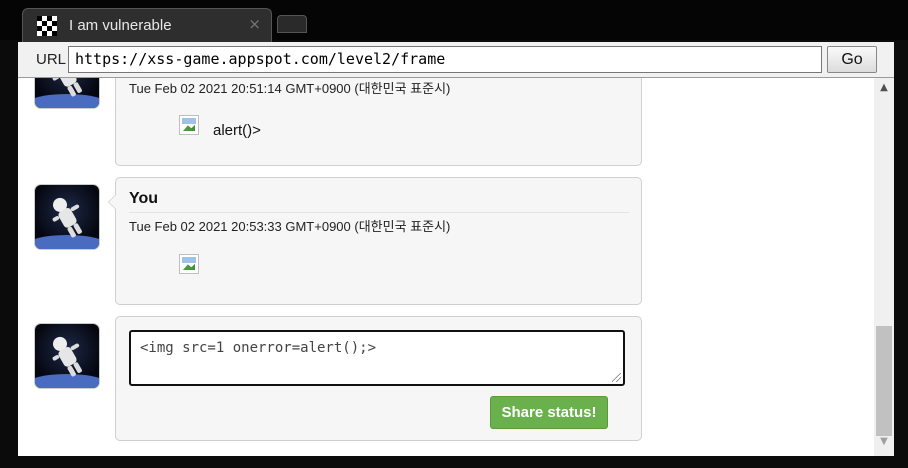 This screenshot has width=908, height=468. What do you see at coordinates (292, 24) in the screenshot?
I see `new-tab-button` at bounding box center [292, 24].